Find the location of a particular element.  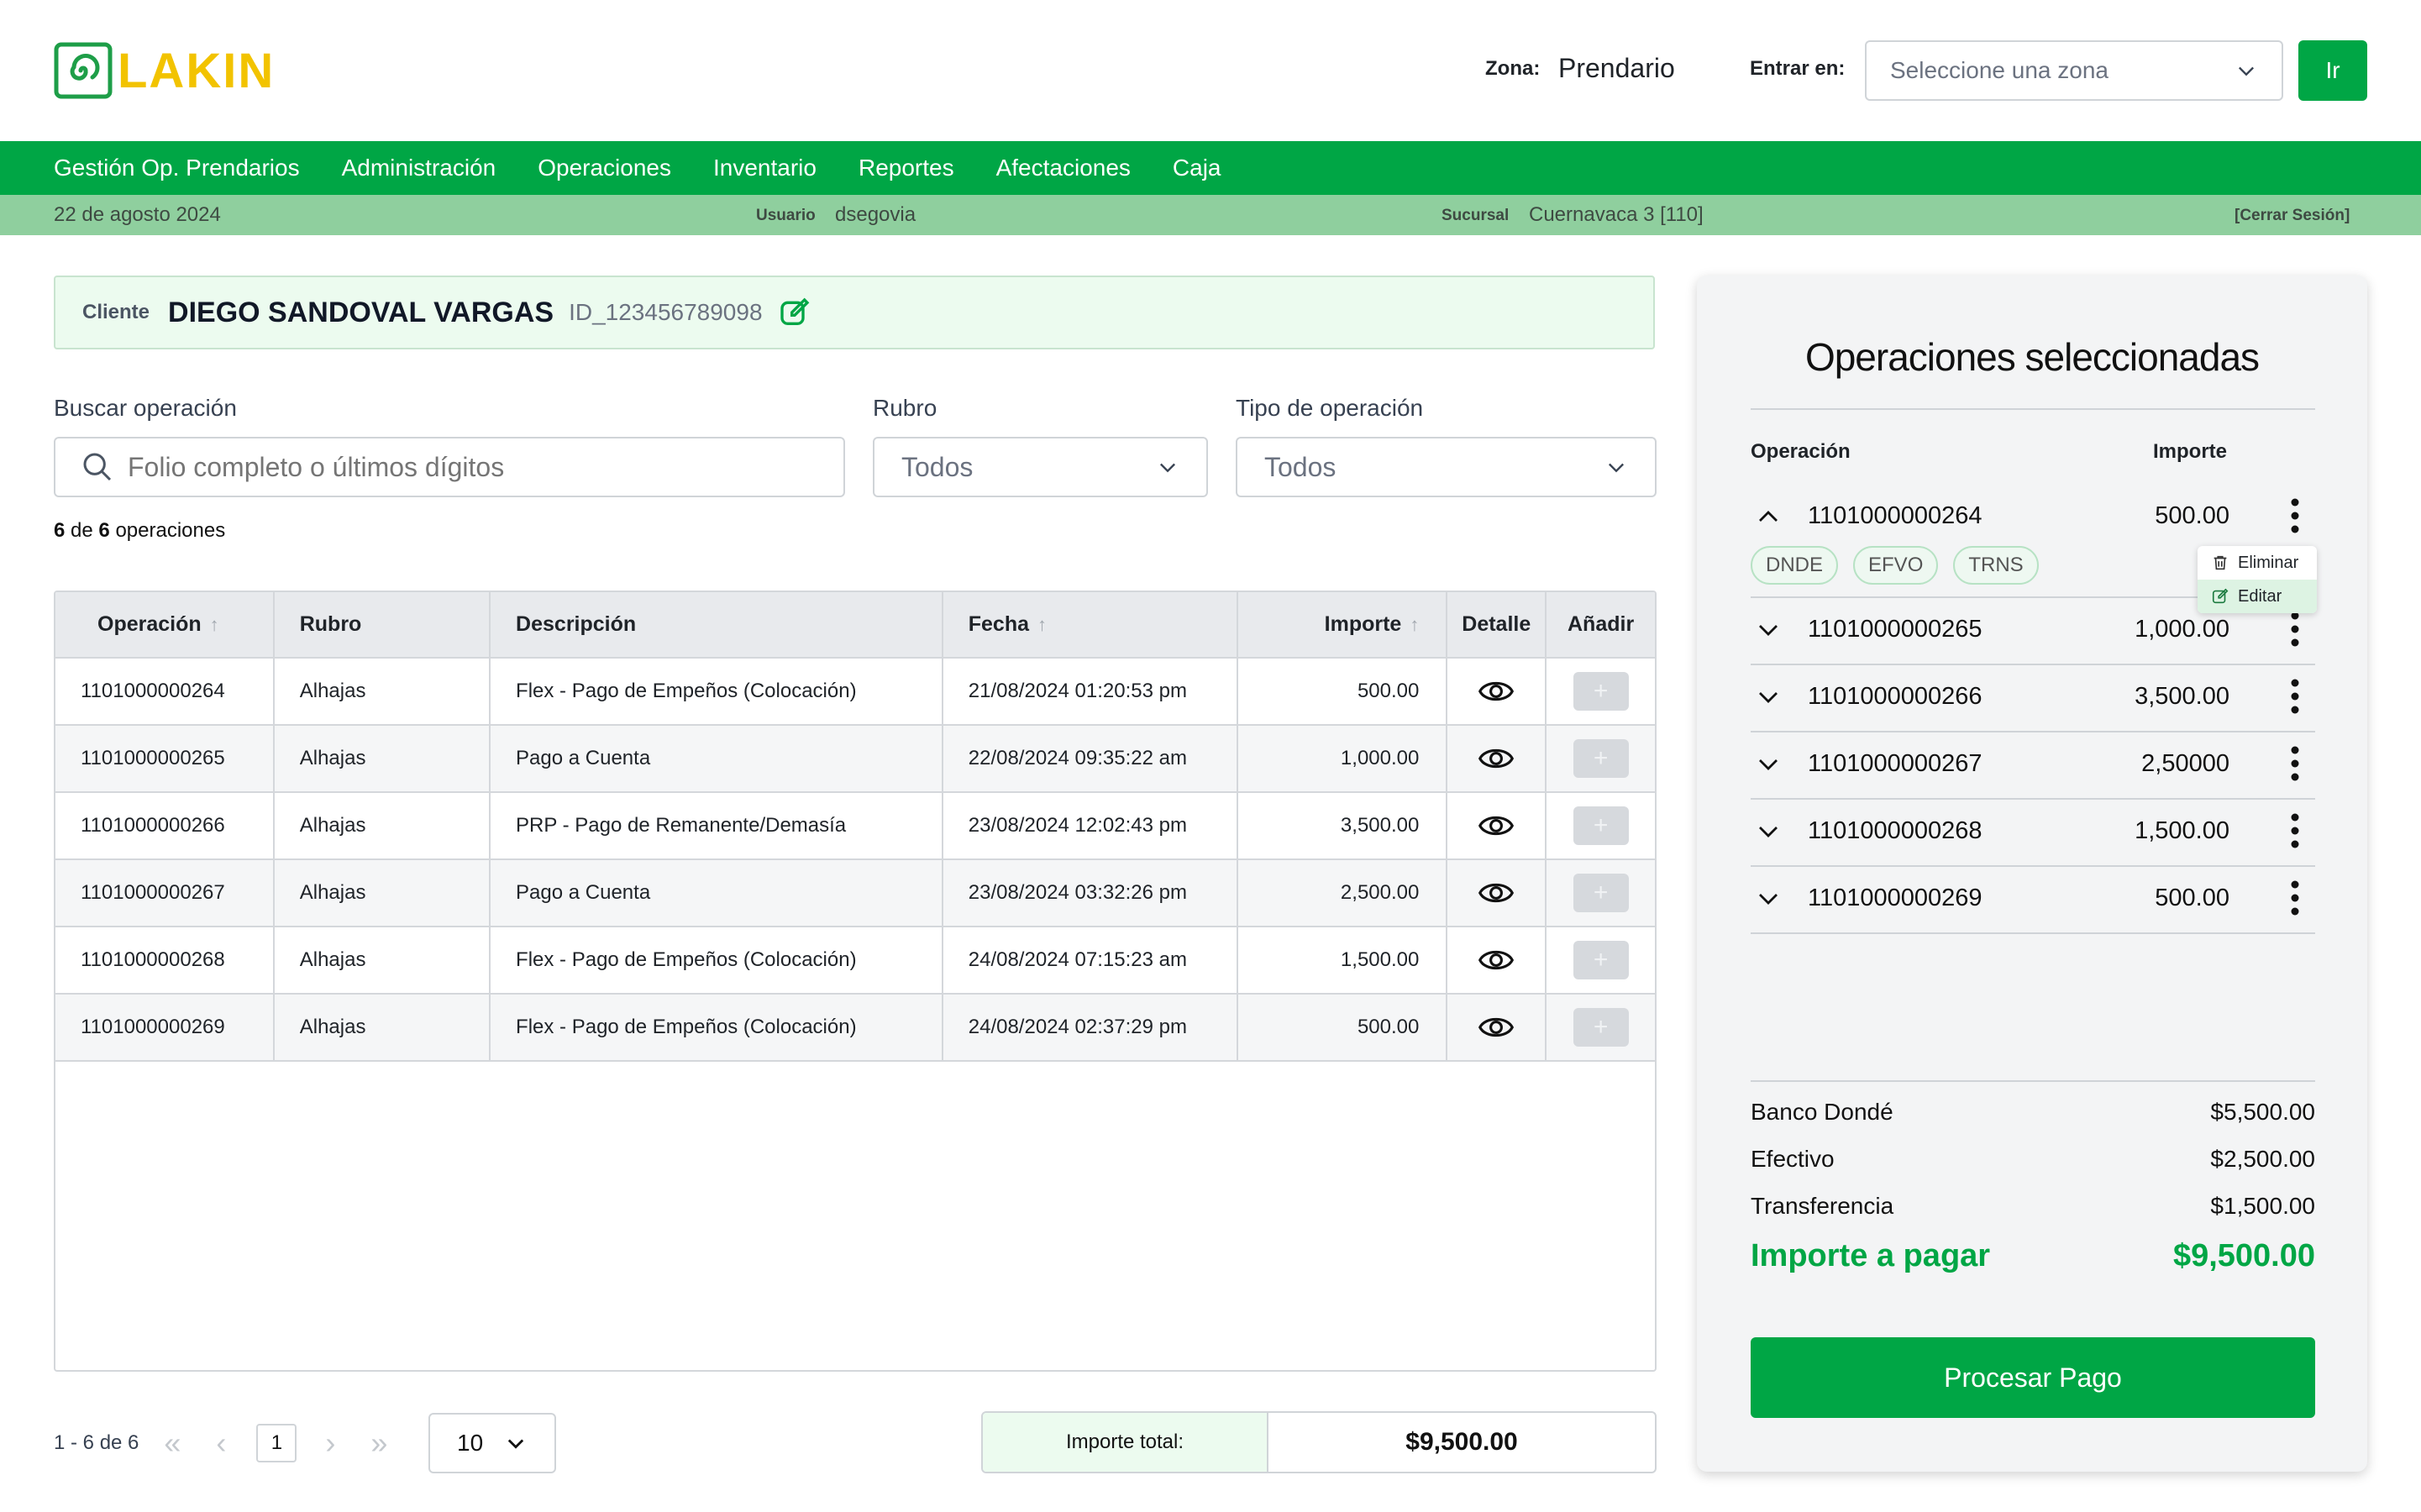

col-fecha: Fecha ↑ is located at coordinates (1090, 625).